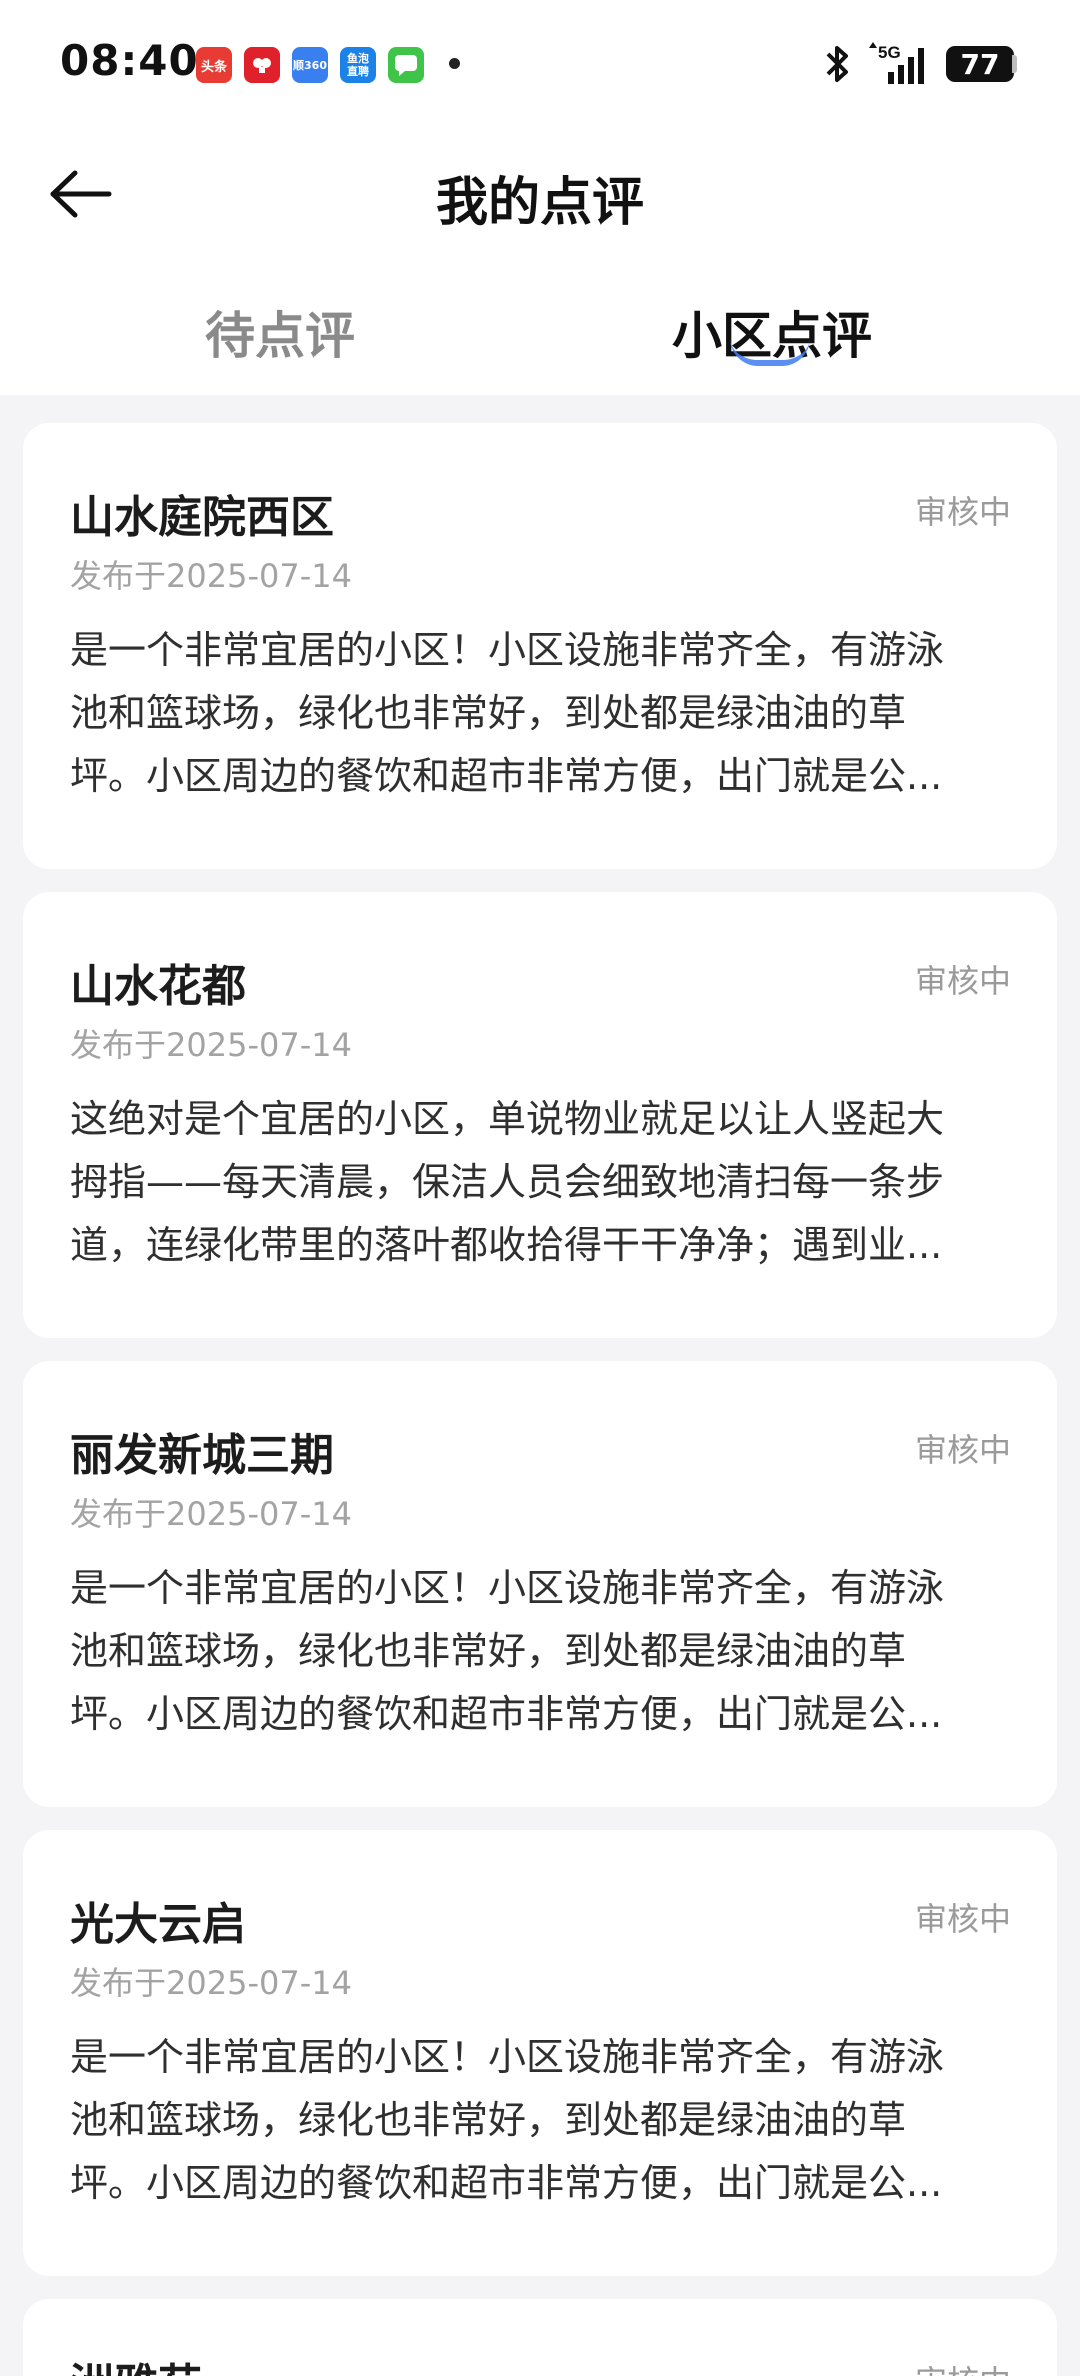 Image resolution: width=1080 pixels, height=2376 pixels. Describe the element at coordinates (507, 1119) in the screenshot. I see `review-line: 这绝对是个宜居的小区，单说物业就足以让人竖起大` at that location.